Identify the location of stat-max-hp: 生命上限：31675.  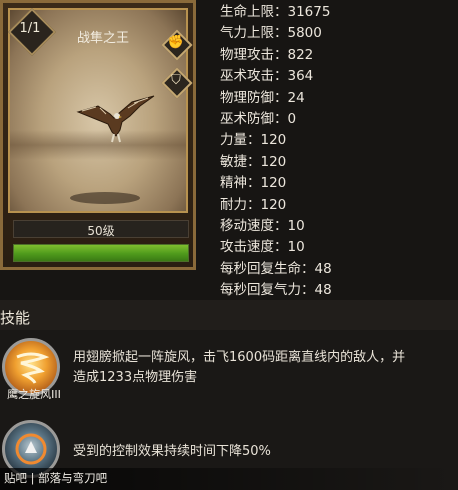
(275, 12).